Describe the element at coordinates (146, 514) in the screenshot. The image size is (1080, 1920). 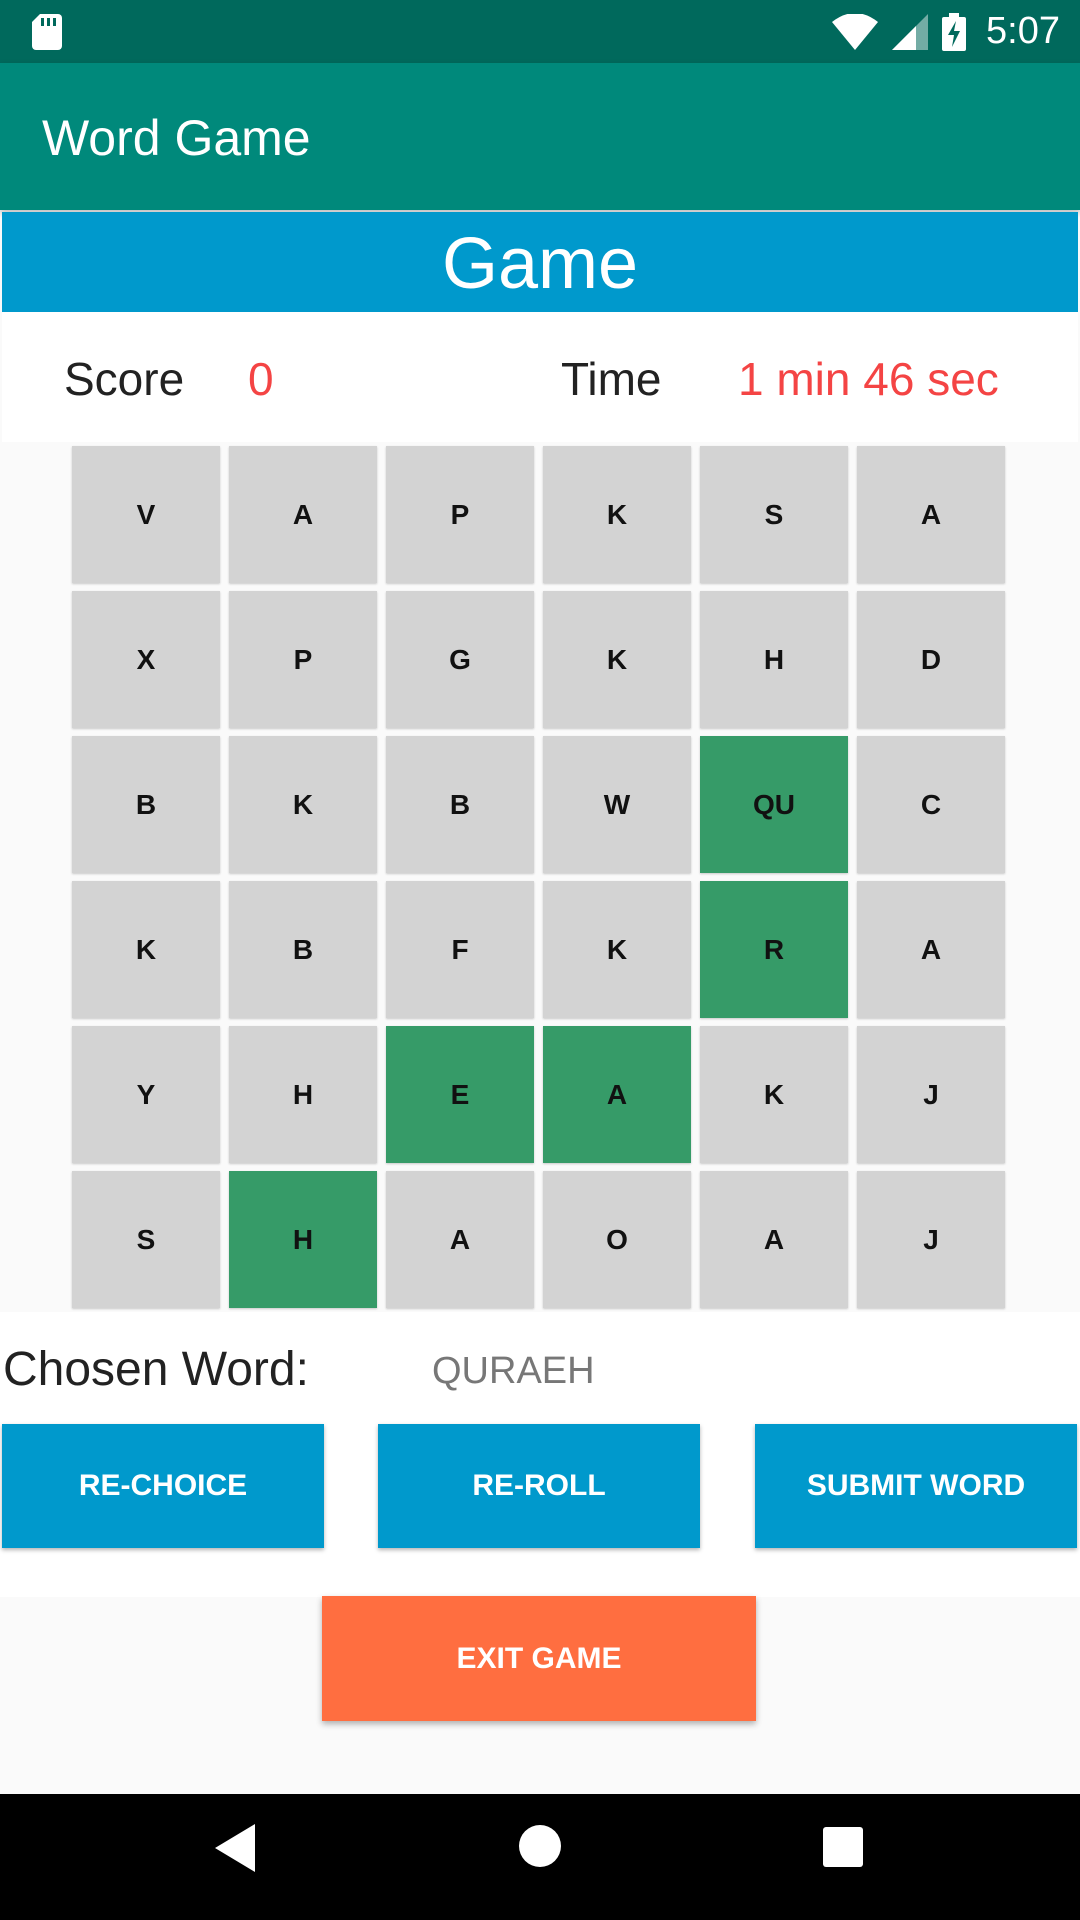
I see `letter-tile: V` at that location.